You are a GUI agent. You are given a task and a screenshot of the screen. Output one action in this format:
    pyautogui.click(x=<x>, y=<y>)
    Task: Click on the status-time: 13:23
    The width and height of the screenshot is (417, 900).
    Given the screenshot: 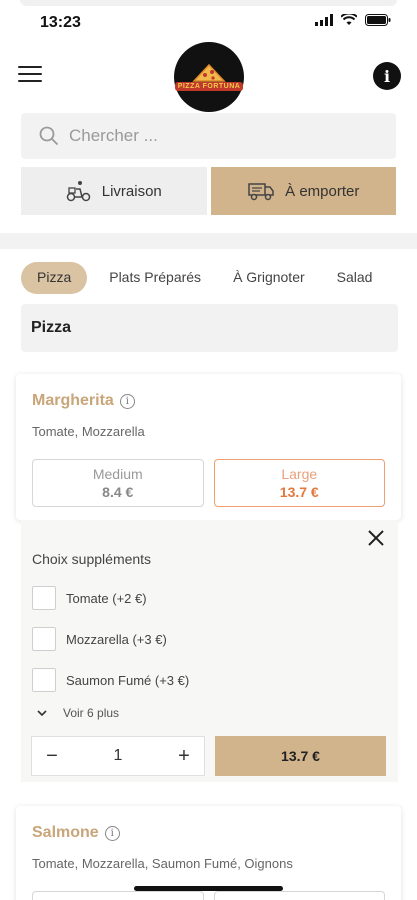 What is the action you would take?
    pyautogui.click(x=60, y=22)
    